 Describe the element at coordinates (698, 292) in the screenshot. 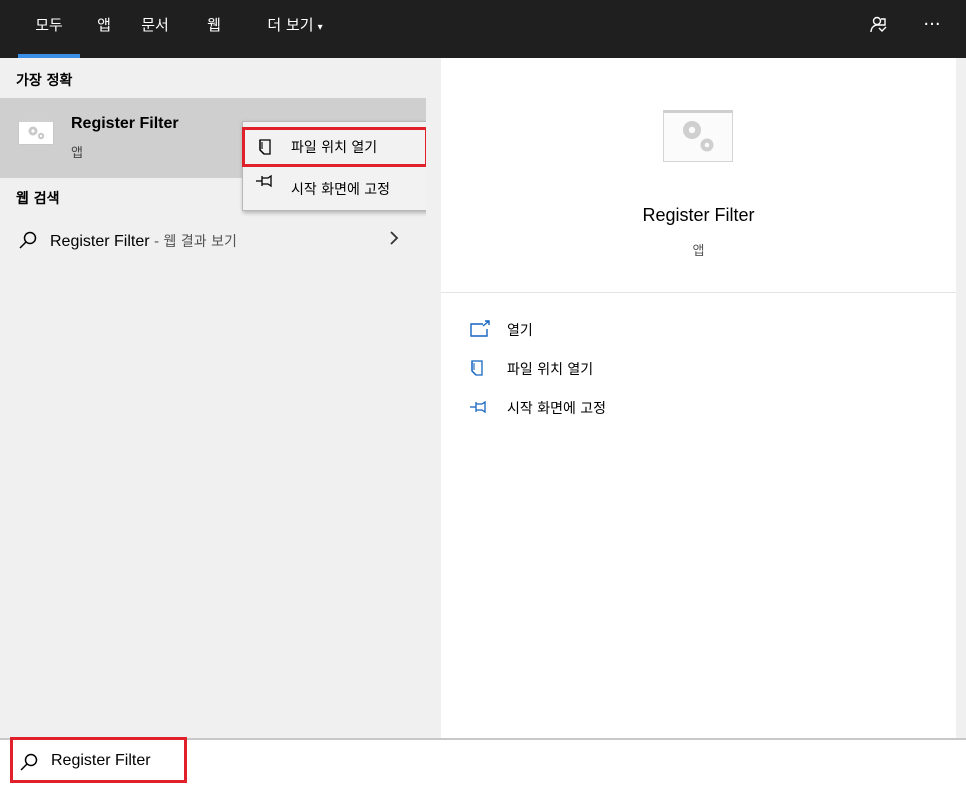

I see `divider` at that location.